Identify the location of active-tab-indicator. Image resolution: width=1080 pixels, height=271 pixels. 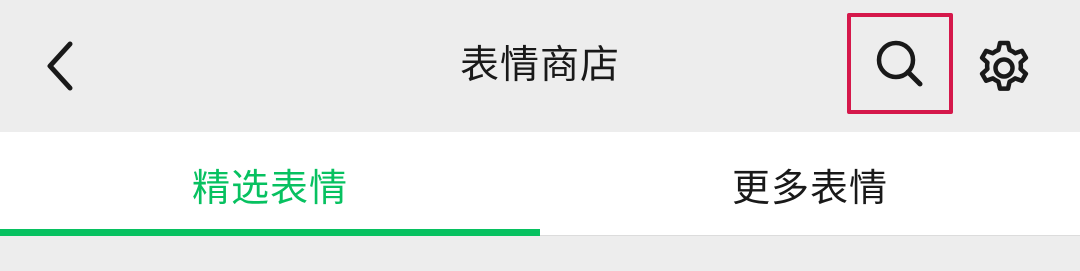
(270, 232).